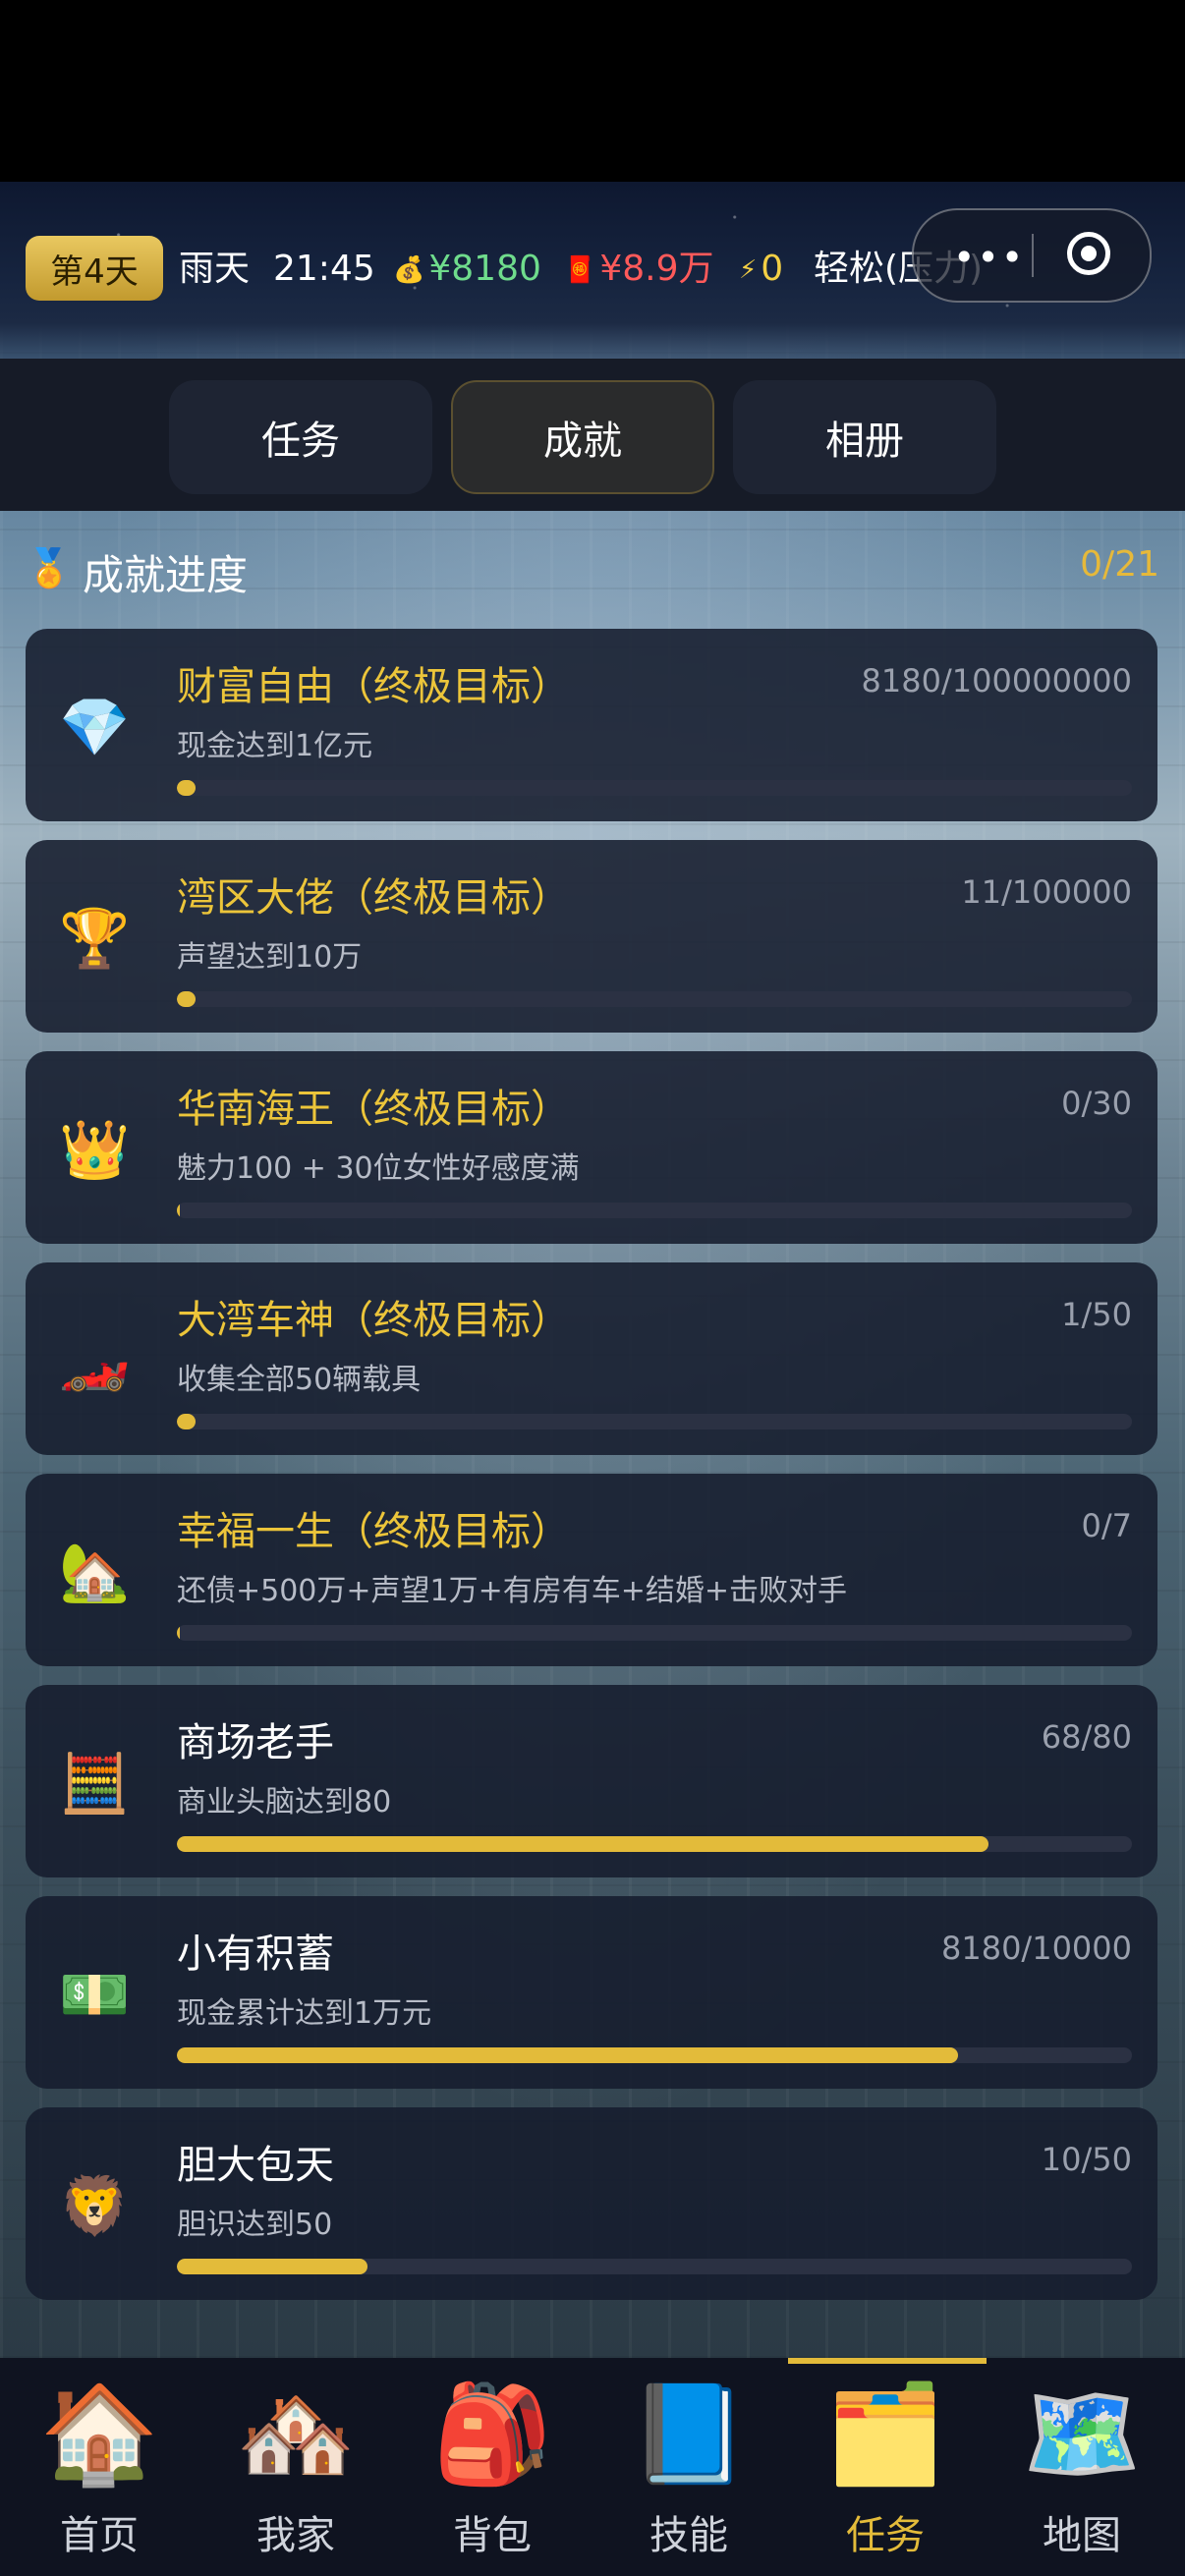 Image resolution: width=1185 pixels, height=2576 pixels. Describe the element at coordinates (492, 2435) in the screenshot. I see `backpack-icon: 🎒` at that location.